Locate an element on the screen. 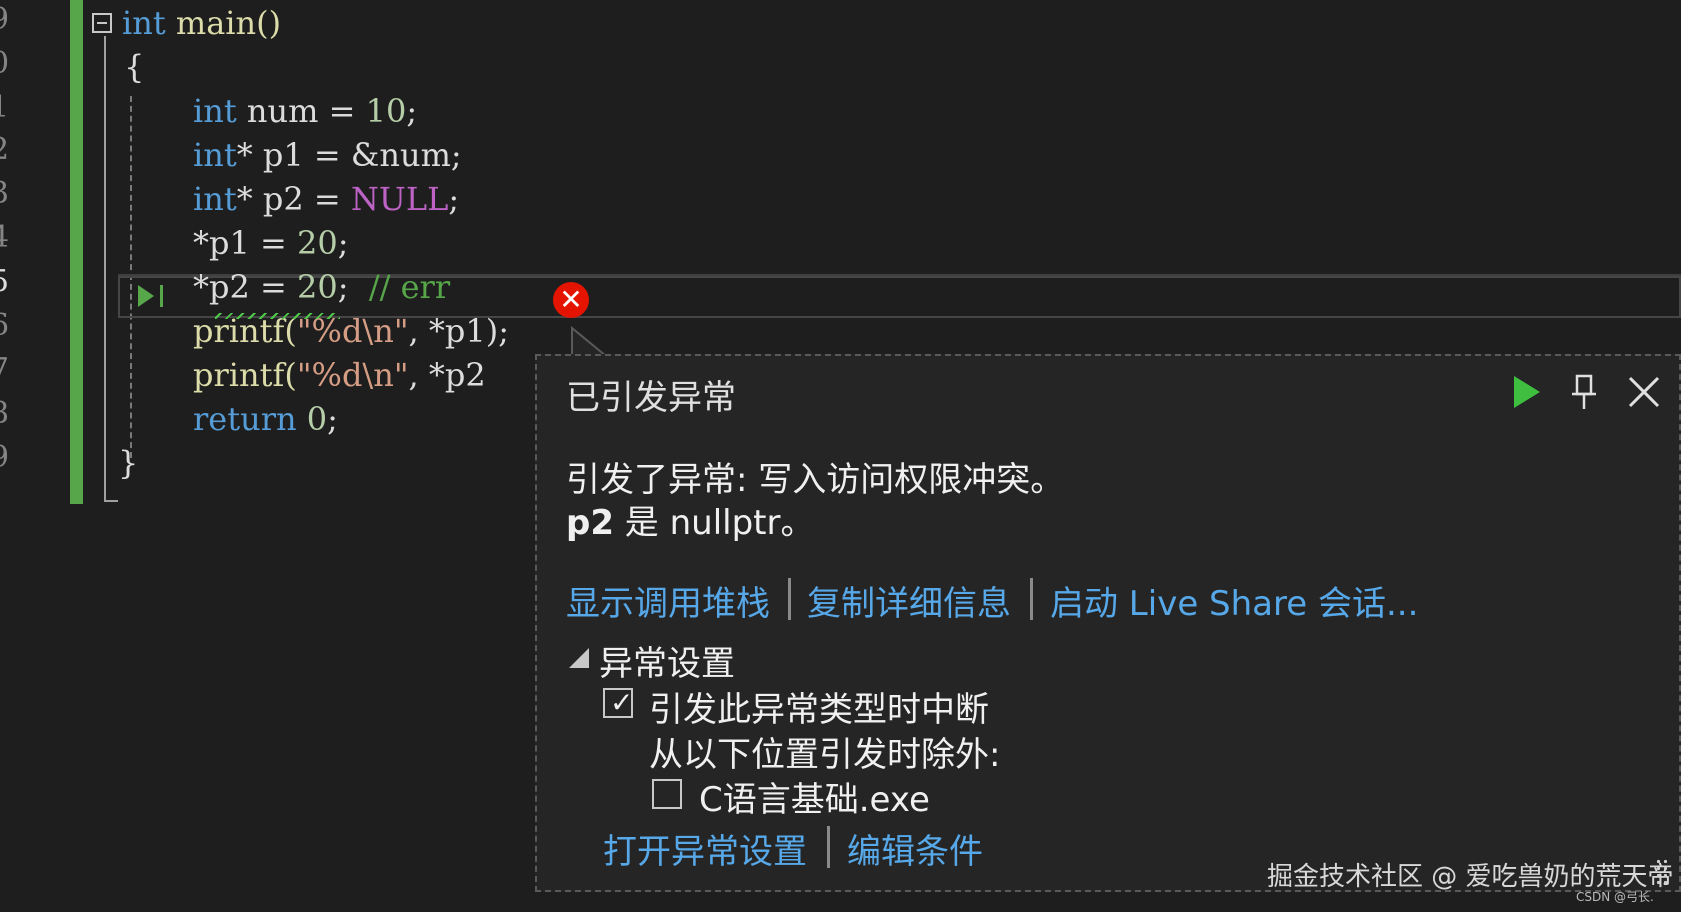  exception-settings-header: 异常设置 is located at coordinates (667, 660).